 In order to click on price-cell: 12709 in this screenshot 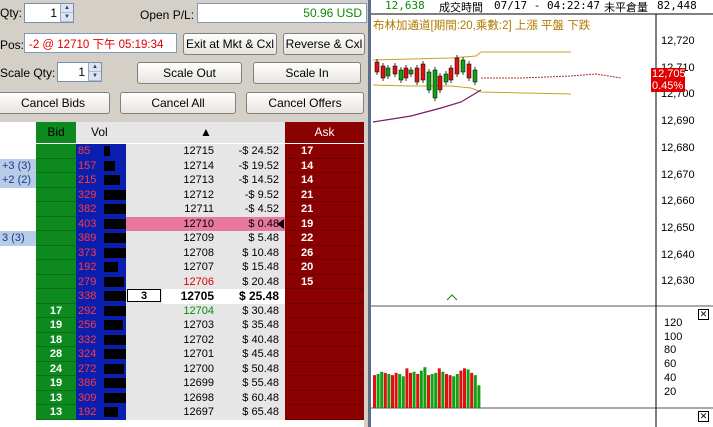, I will do `click(197, 238)`.